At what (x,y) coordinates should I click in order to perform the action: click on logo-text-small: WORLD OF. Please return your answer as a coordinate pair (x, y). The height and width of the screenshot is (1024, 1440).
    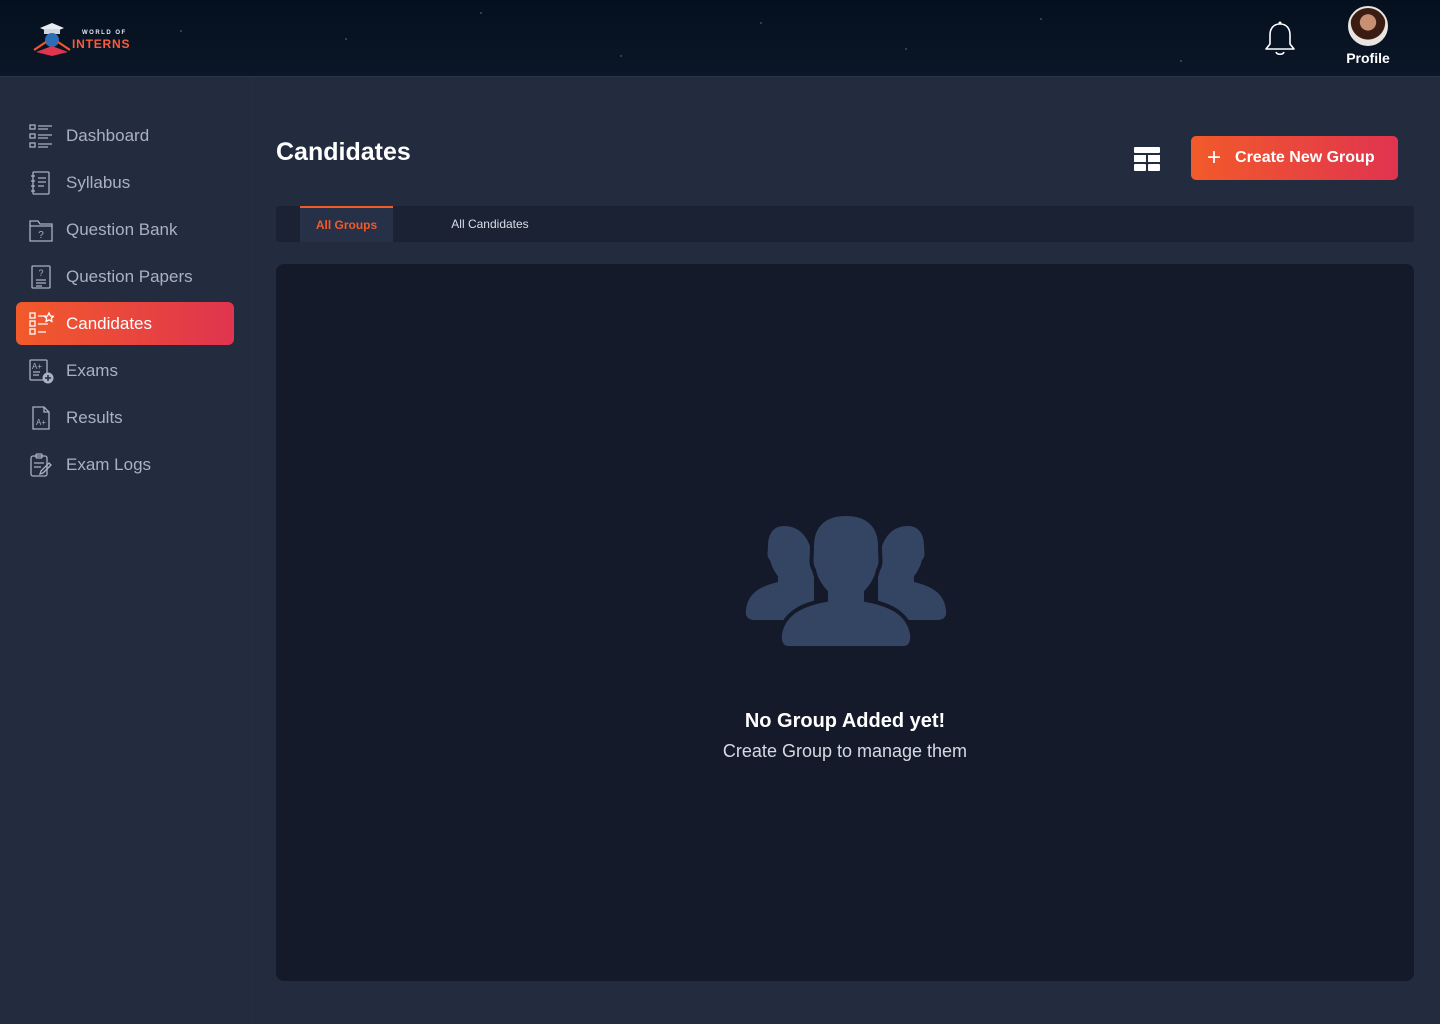
    Looking at the image, I should click on (104, 33).